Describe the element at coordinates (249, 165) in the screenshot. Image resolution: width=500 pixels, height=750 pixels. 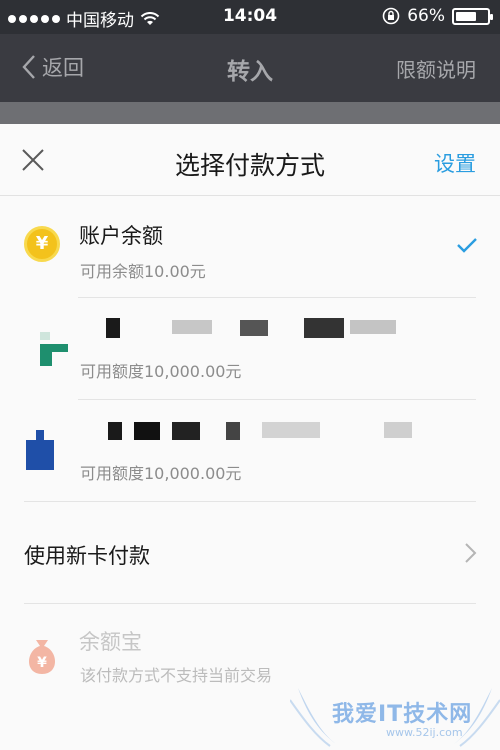
I see `sheet-title: 选择付款方式` at that location.